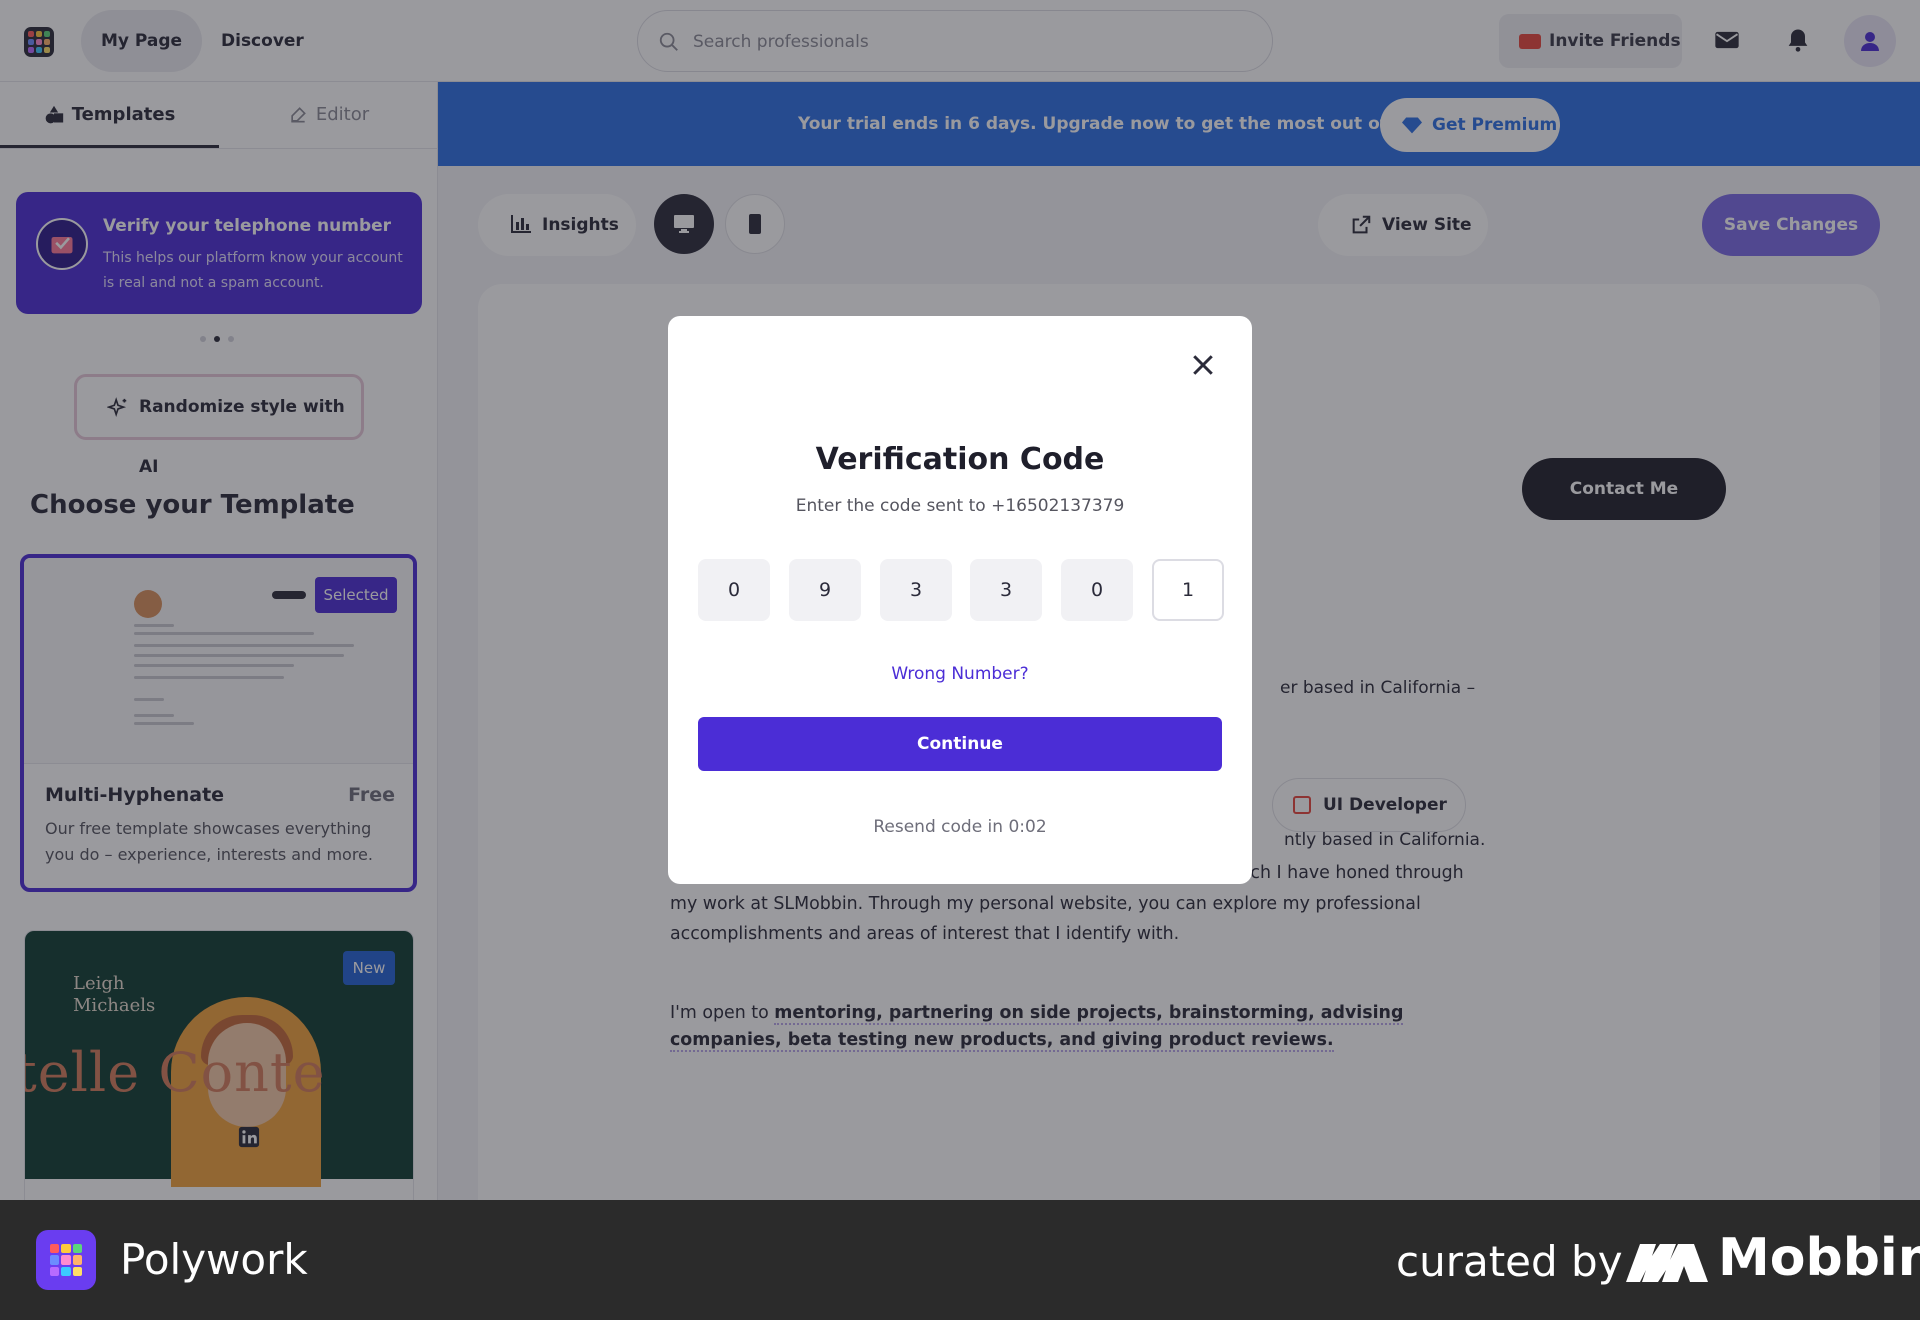 This screenshot has height=1320, width=1920. Describe the element at coordinates (960, 506) in the screenshot. I see `modal-subtitle: Enter the code sent to +16502137379` at that location.